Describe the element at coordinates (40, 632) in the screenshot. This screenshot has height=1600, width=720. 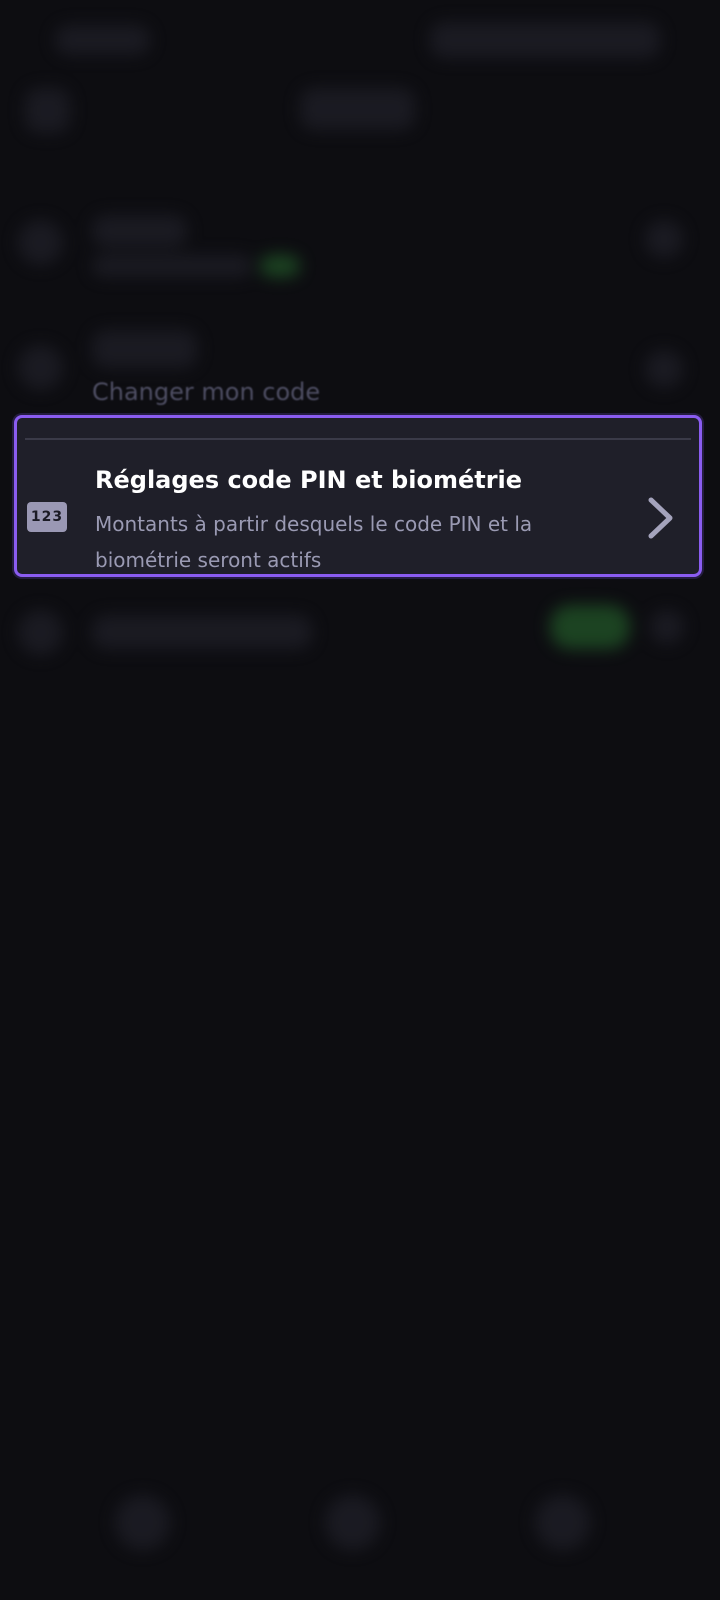
I see `row4-icon-blob` at that location.